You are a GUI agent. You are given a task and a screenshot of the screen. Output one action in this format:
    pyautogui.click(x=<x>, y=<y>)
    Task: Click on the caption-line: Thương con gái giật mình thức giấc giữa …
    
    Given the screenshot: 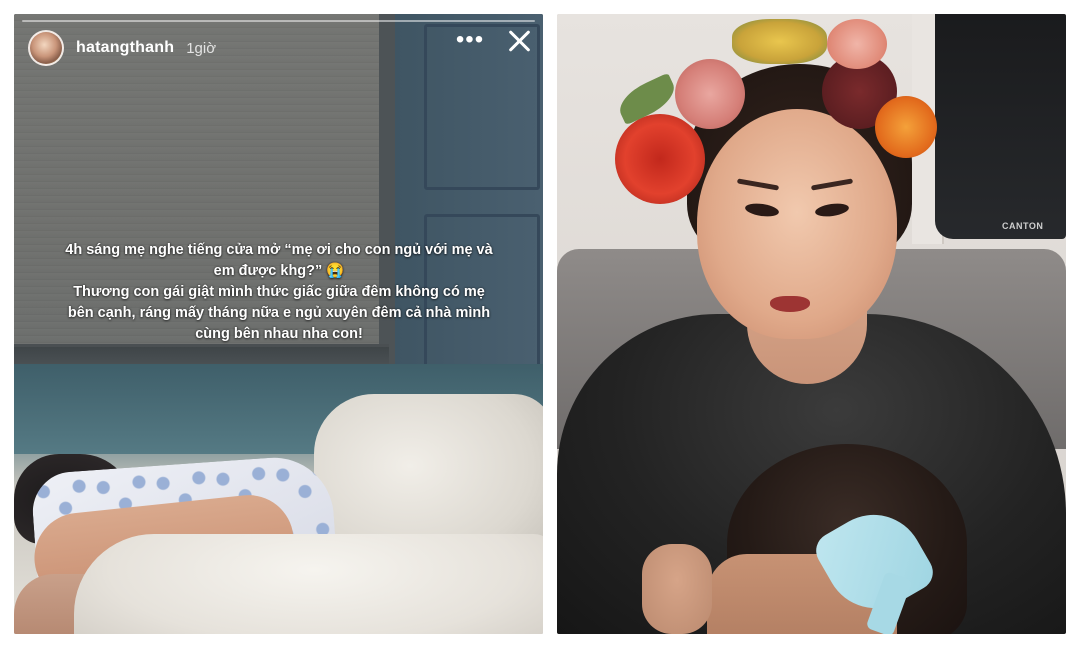 What is the action you would take?
    pyautogui.click(x=279, y=292)
    